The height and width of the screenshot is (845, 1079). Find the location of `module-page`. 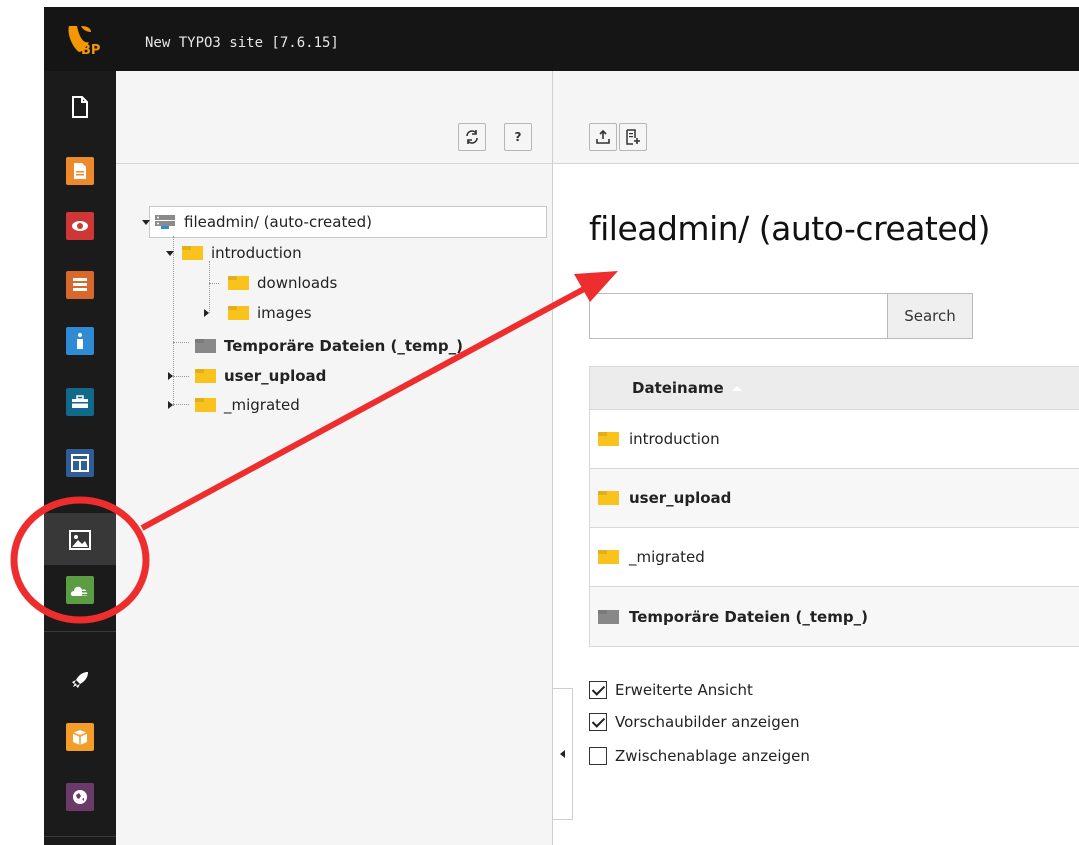

module-page is located at coordinates (80, 107).